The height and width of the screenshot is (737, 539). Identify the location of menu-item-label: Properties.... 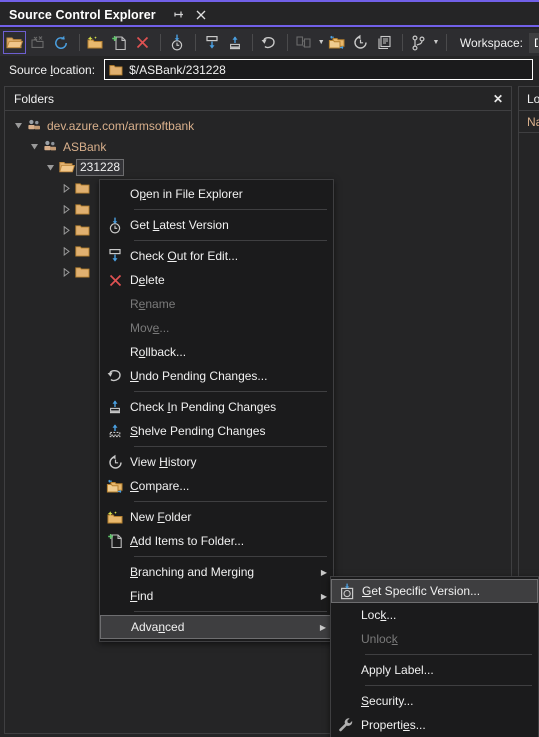
(393, 725).